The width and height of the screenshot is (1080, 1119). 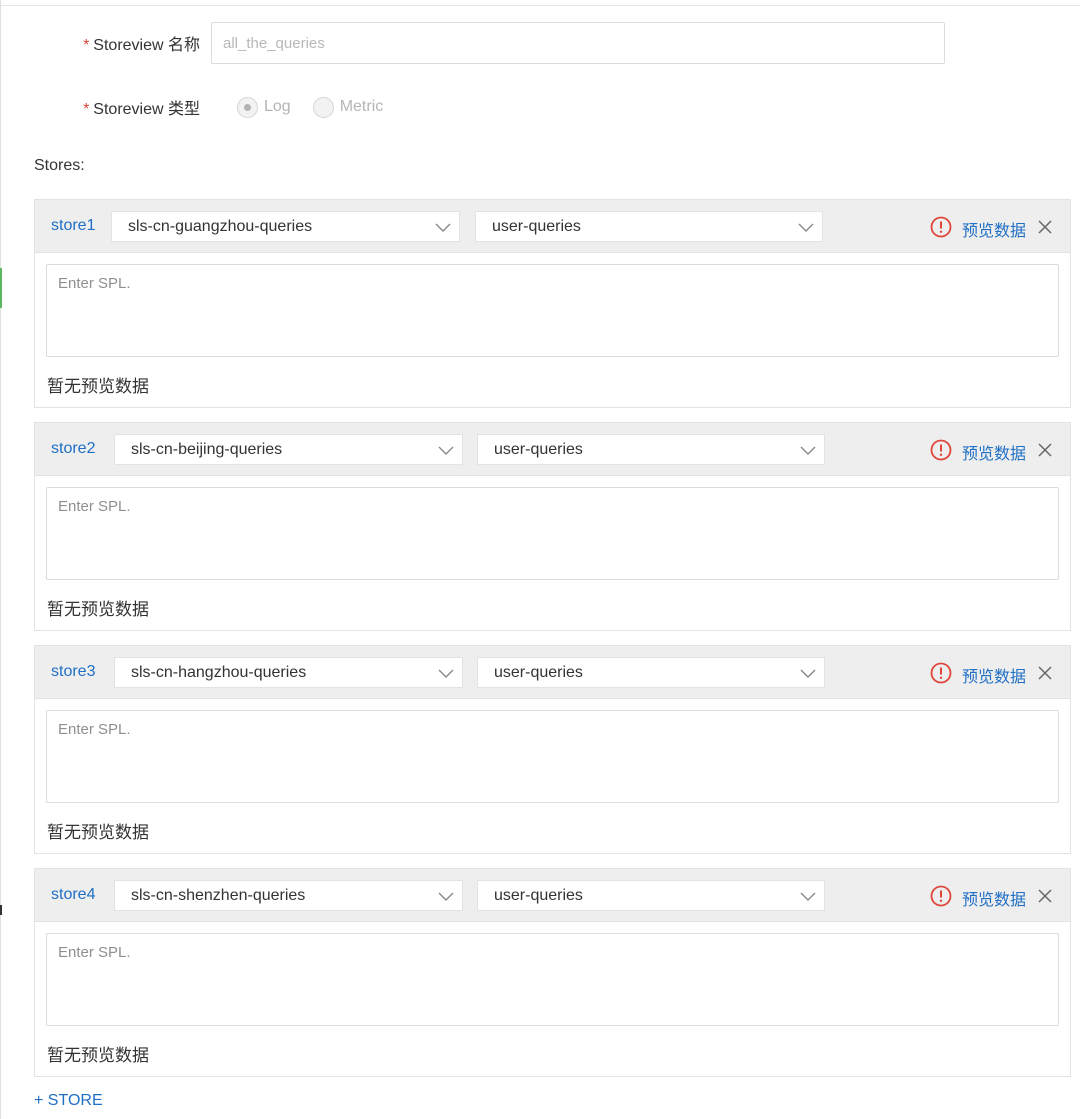 I want to click on project-select-value: sls-cn-shenzhen-queries, so click(x=218, y=895).